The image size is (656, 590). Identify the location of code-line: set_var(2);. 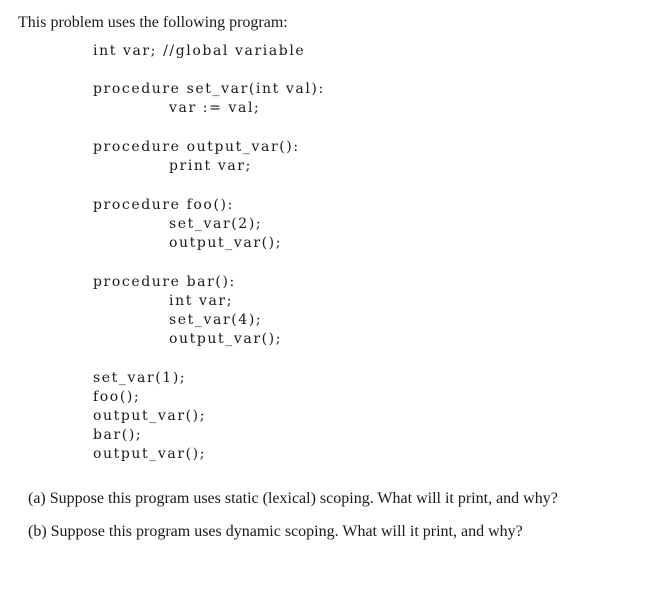
(216, 224).